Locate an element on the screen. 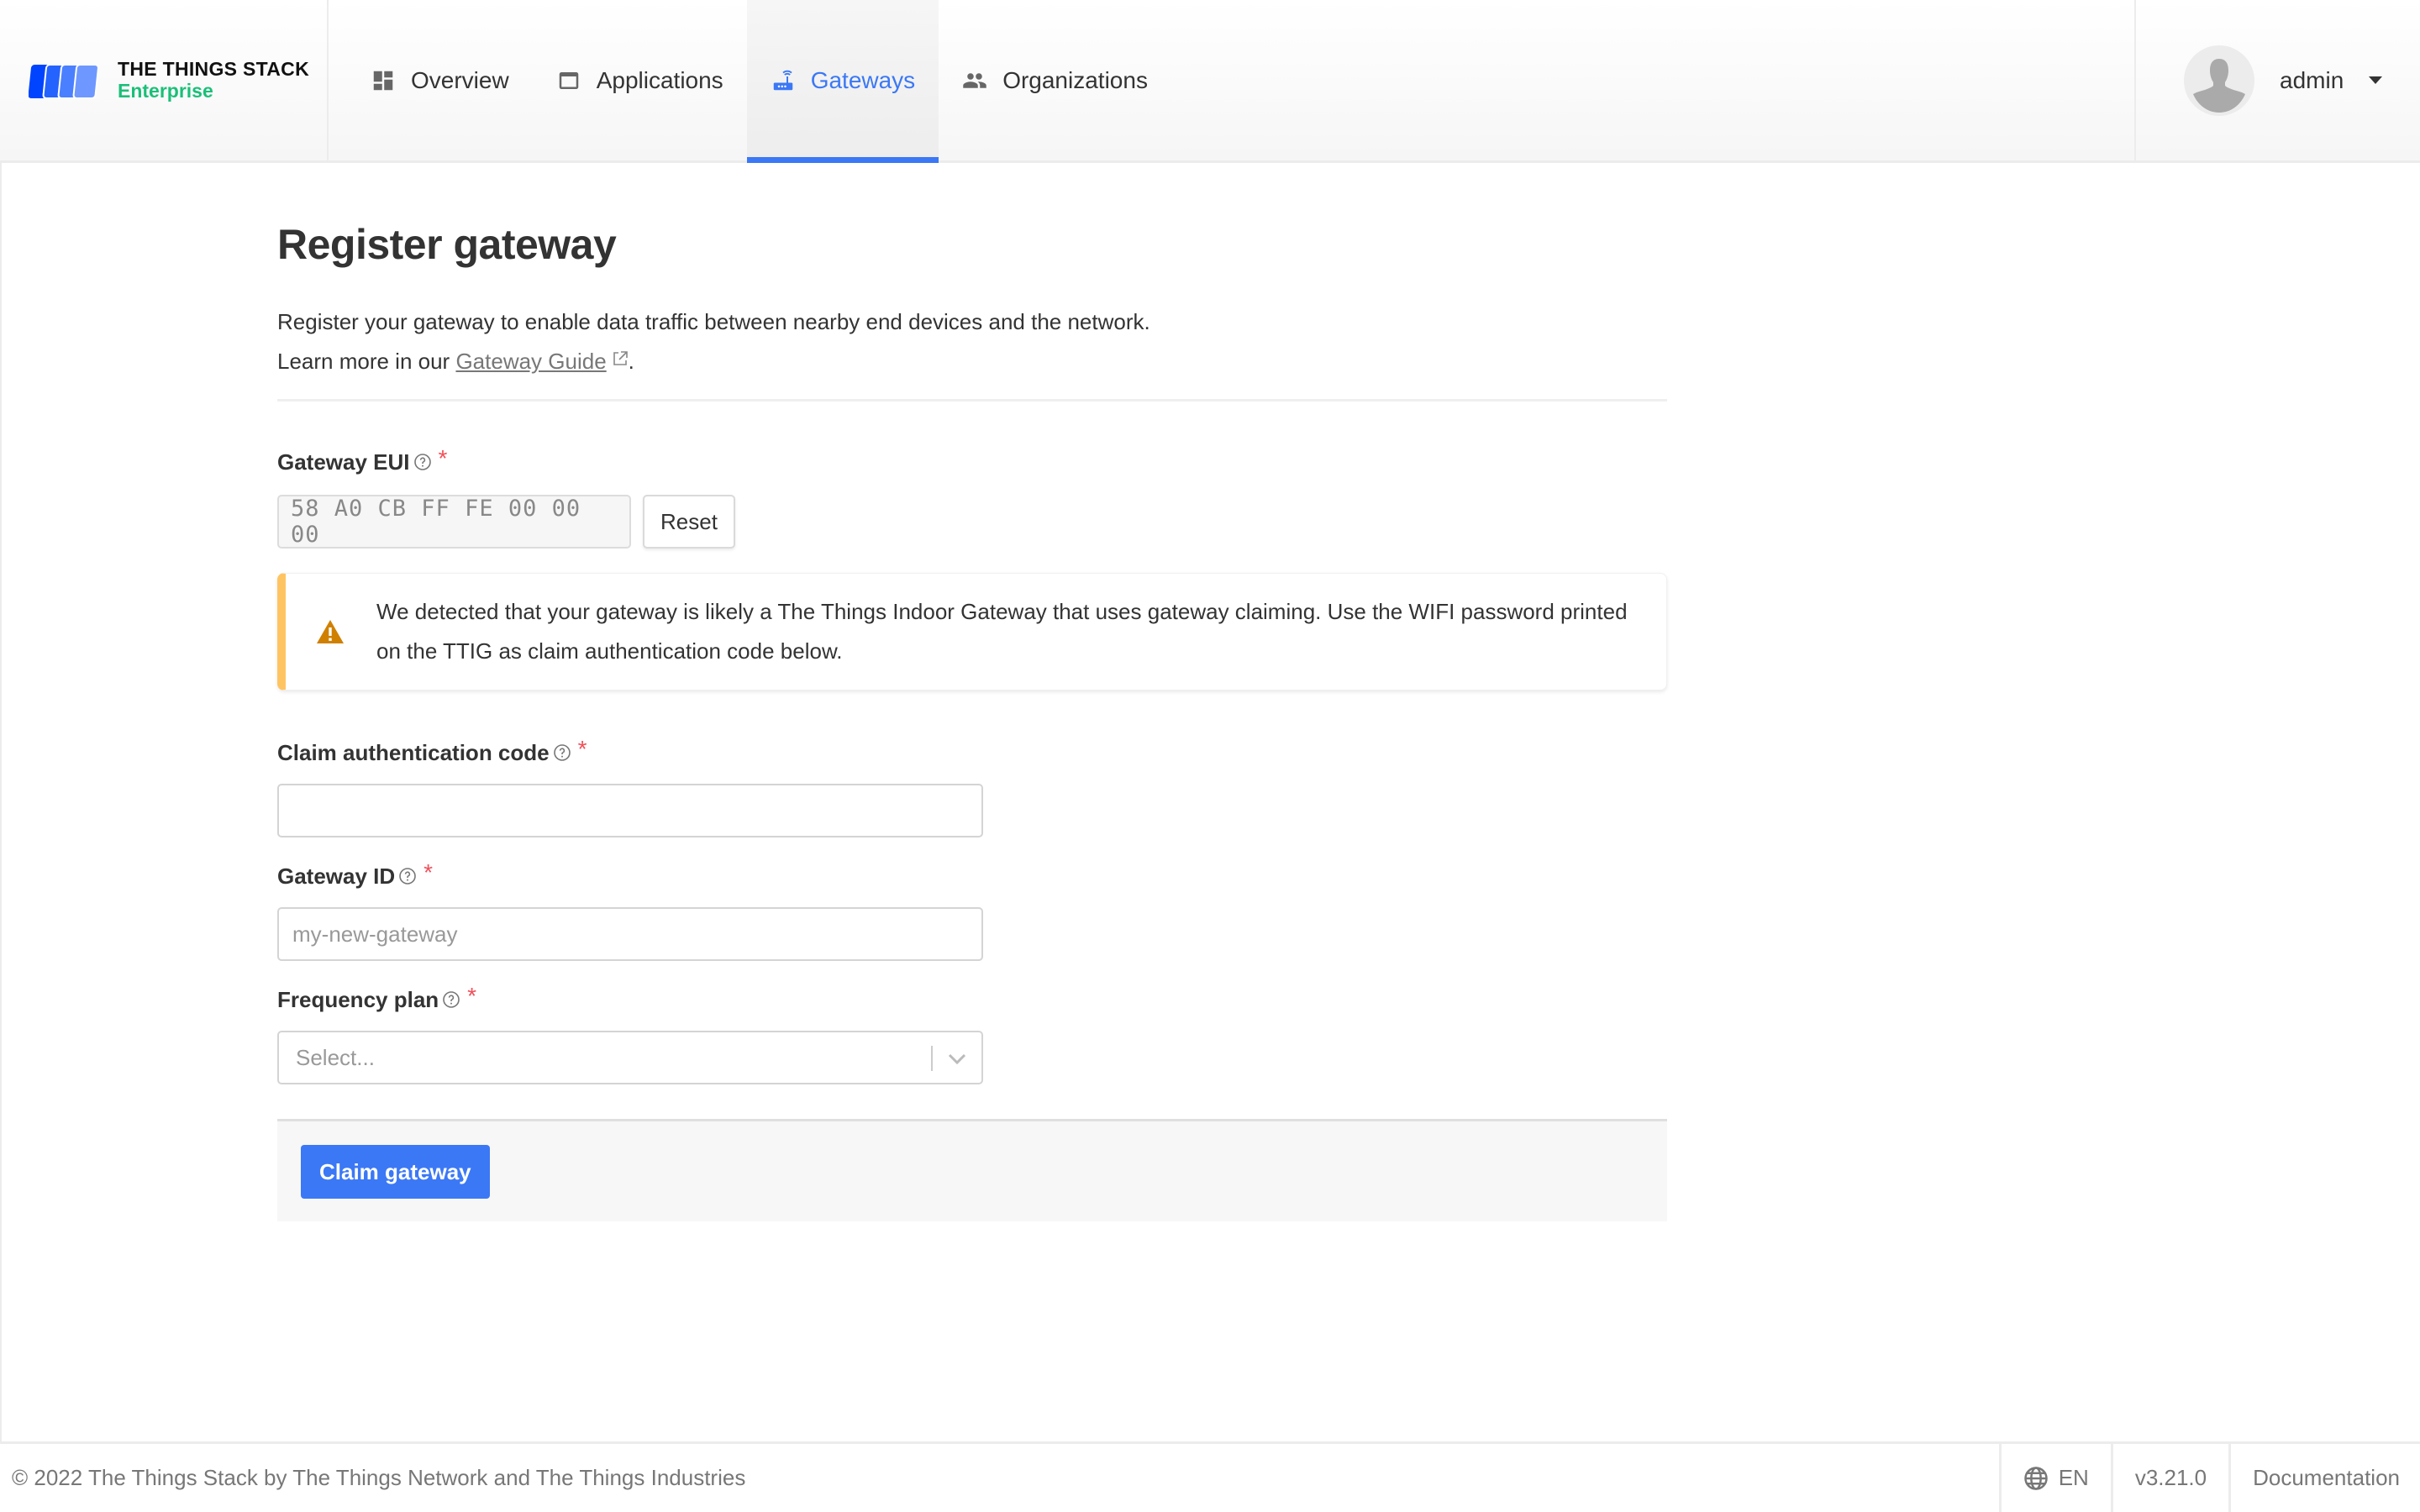 This screenshot has height=1512, width=2420. globe-icon is located at coordinates (2036, 1478).